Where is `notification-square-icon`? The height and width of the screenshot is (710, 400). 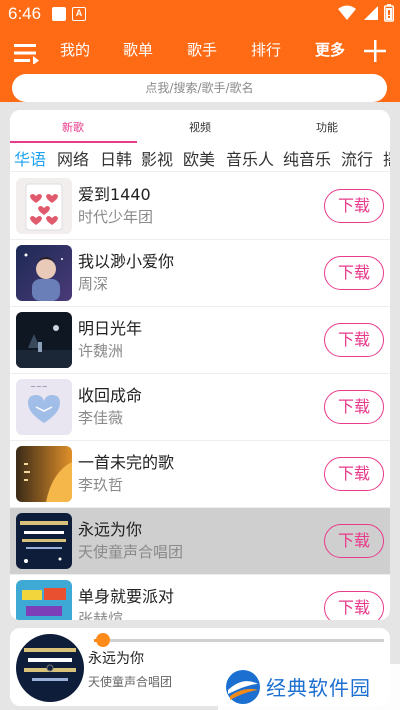
notification-square-icon is located at coordinates (59, 14).